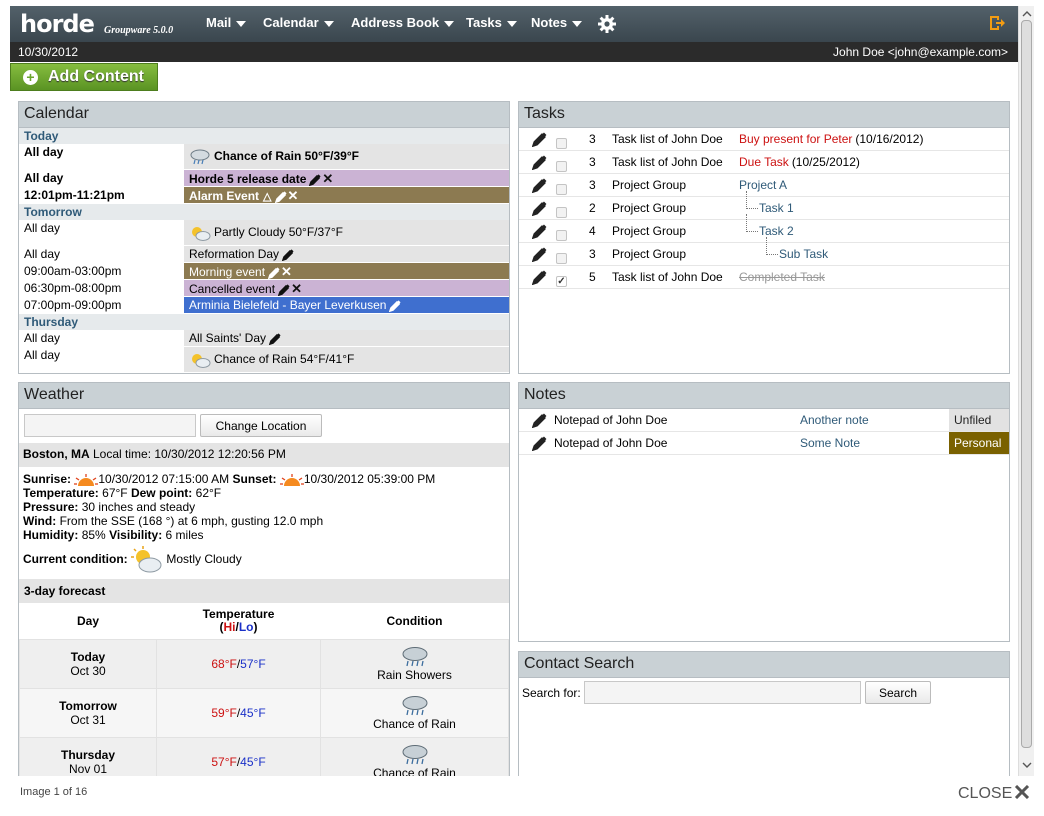 The image size is (1044, 816). I want to click on task-name: Task 1, so click(776, 208).